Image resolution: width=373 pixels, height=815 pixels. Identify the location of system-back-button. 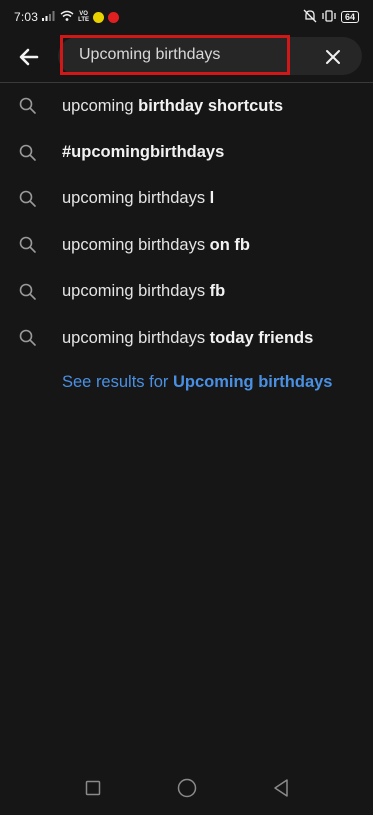
(281, 788).